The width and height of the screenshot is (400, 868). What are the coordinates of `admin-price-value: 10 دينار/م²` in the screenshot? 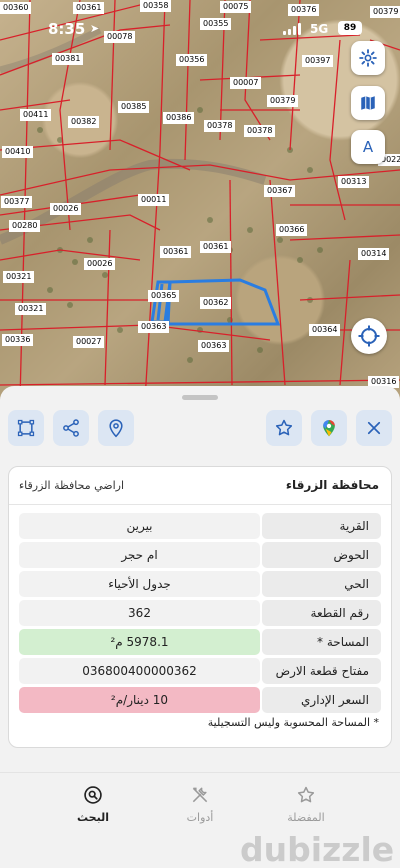 It's located at (139, 700).